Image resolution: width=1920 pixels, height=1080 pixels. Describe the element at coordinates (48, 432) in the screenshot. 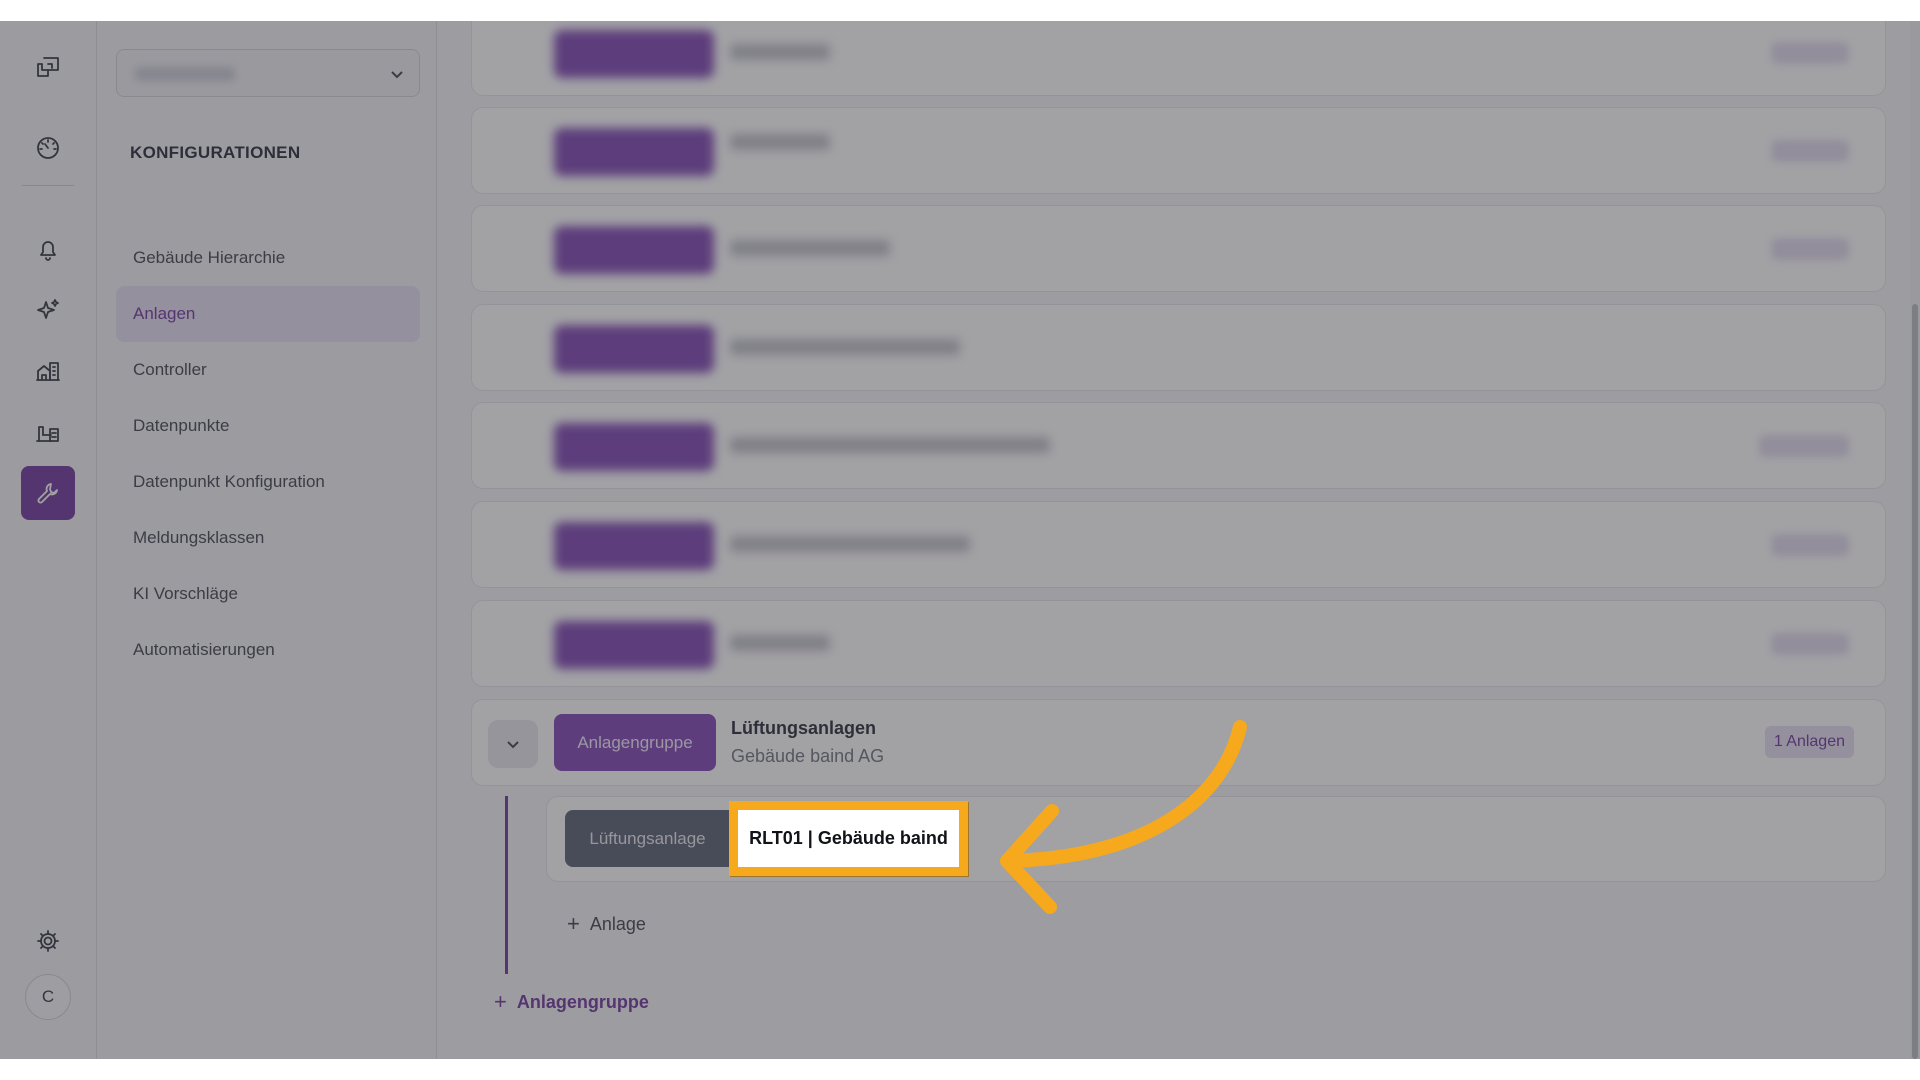

I see `plant-icon` at that location.